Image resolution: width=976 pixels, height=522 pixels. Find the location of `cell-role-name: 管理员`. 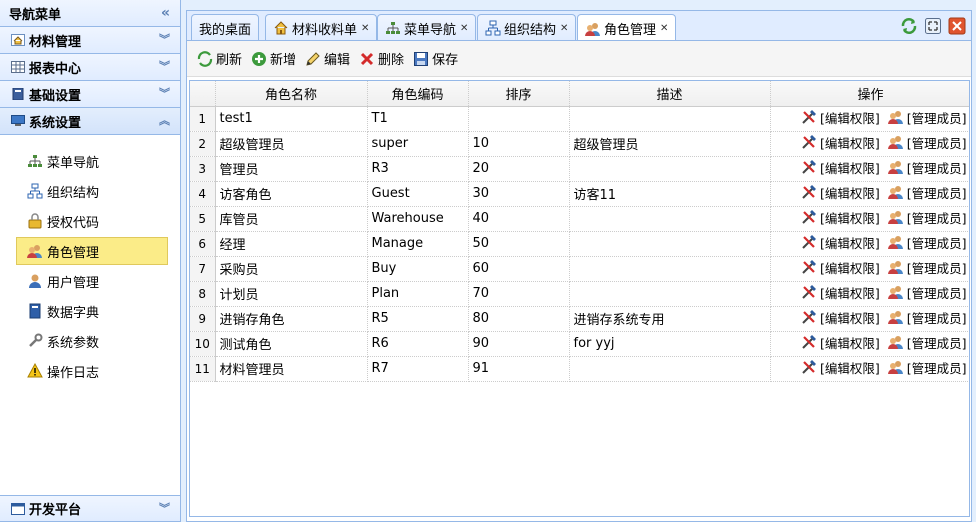

cell-role-name: 管理员 is located at coordinates (291, 169).